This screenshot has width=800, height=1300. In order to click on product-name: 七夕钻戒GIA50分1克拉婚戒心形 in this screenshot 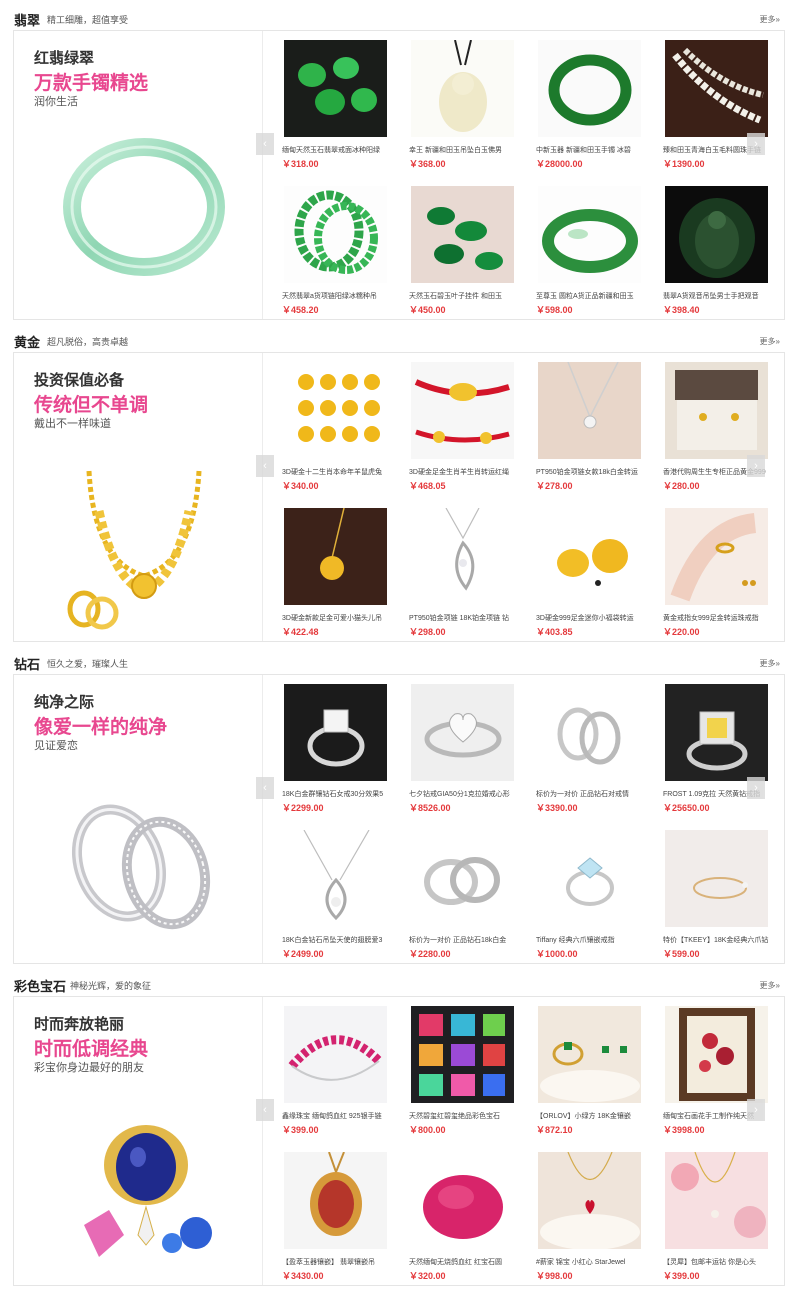, I will do `click(463, 794)`.